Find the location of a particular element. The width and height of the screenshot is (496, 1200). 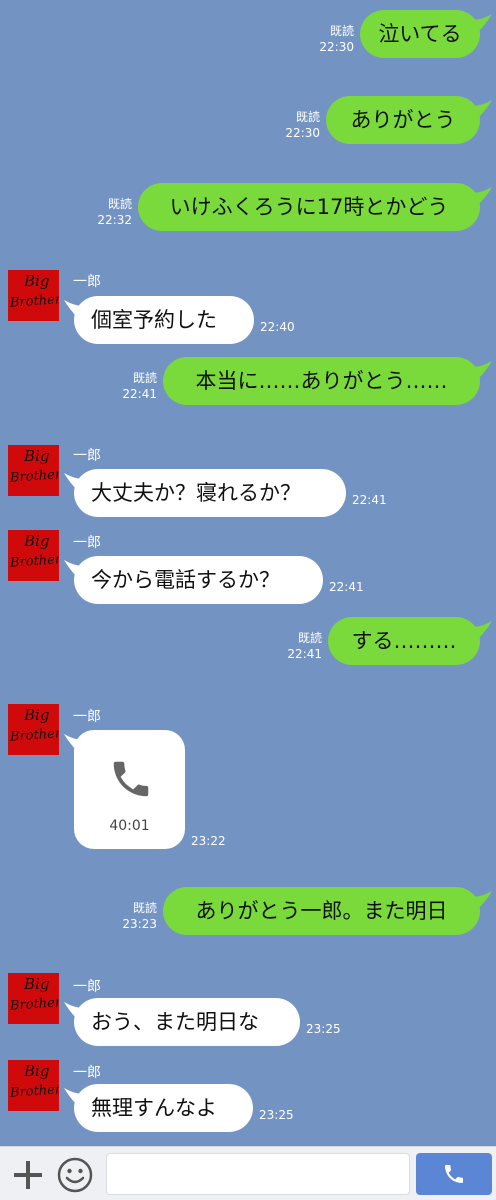

outgoing-message-bubble: ありがとう一郎。また明日 is located at coordinates (321, 911).